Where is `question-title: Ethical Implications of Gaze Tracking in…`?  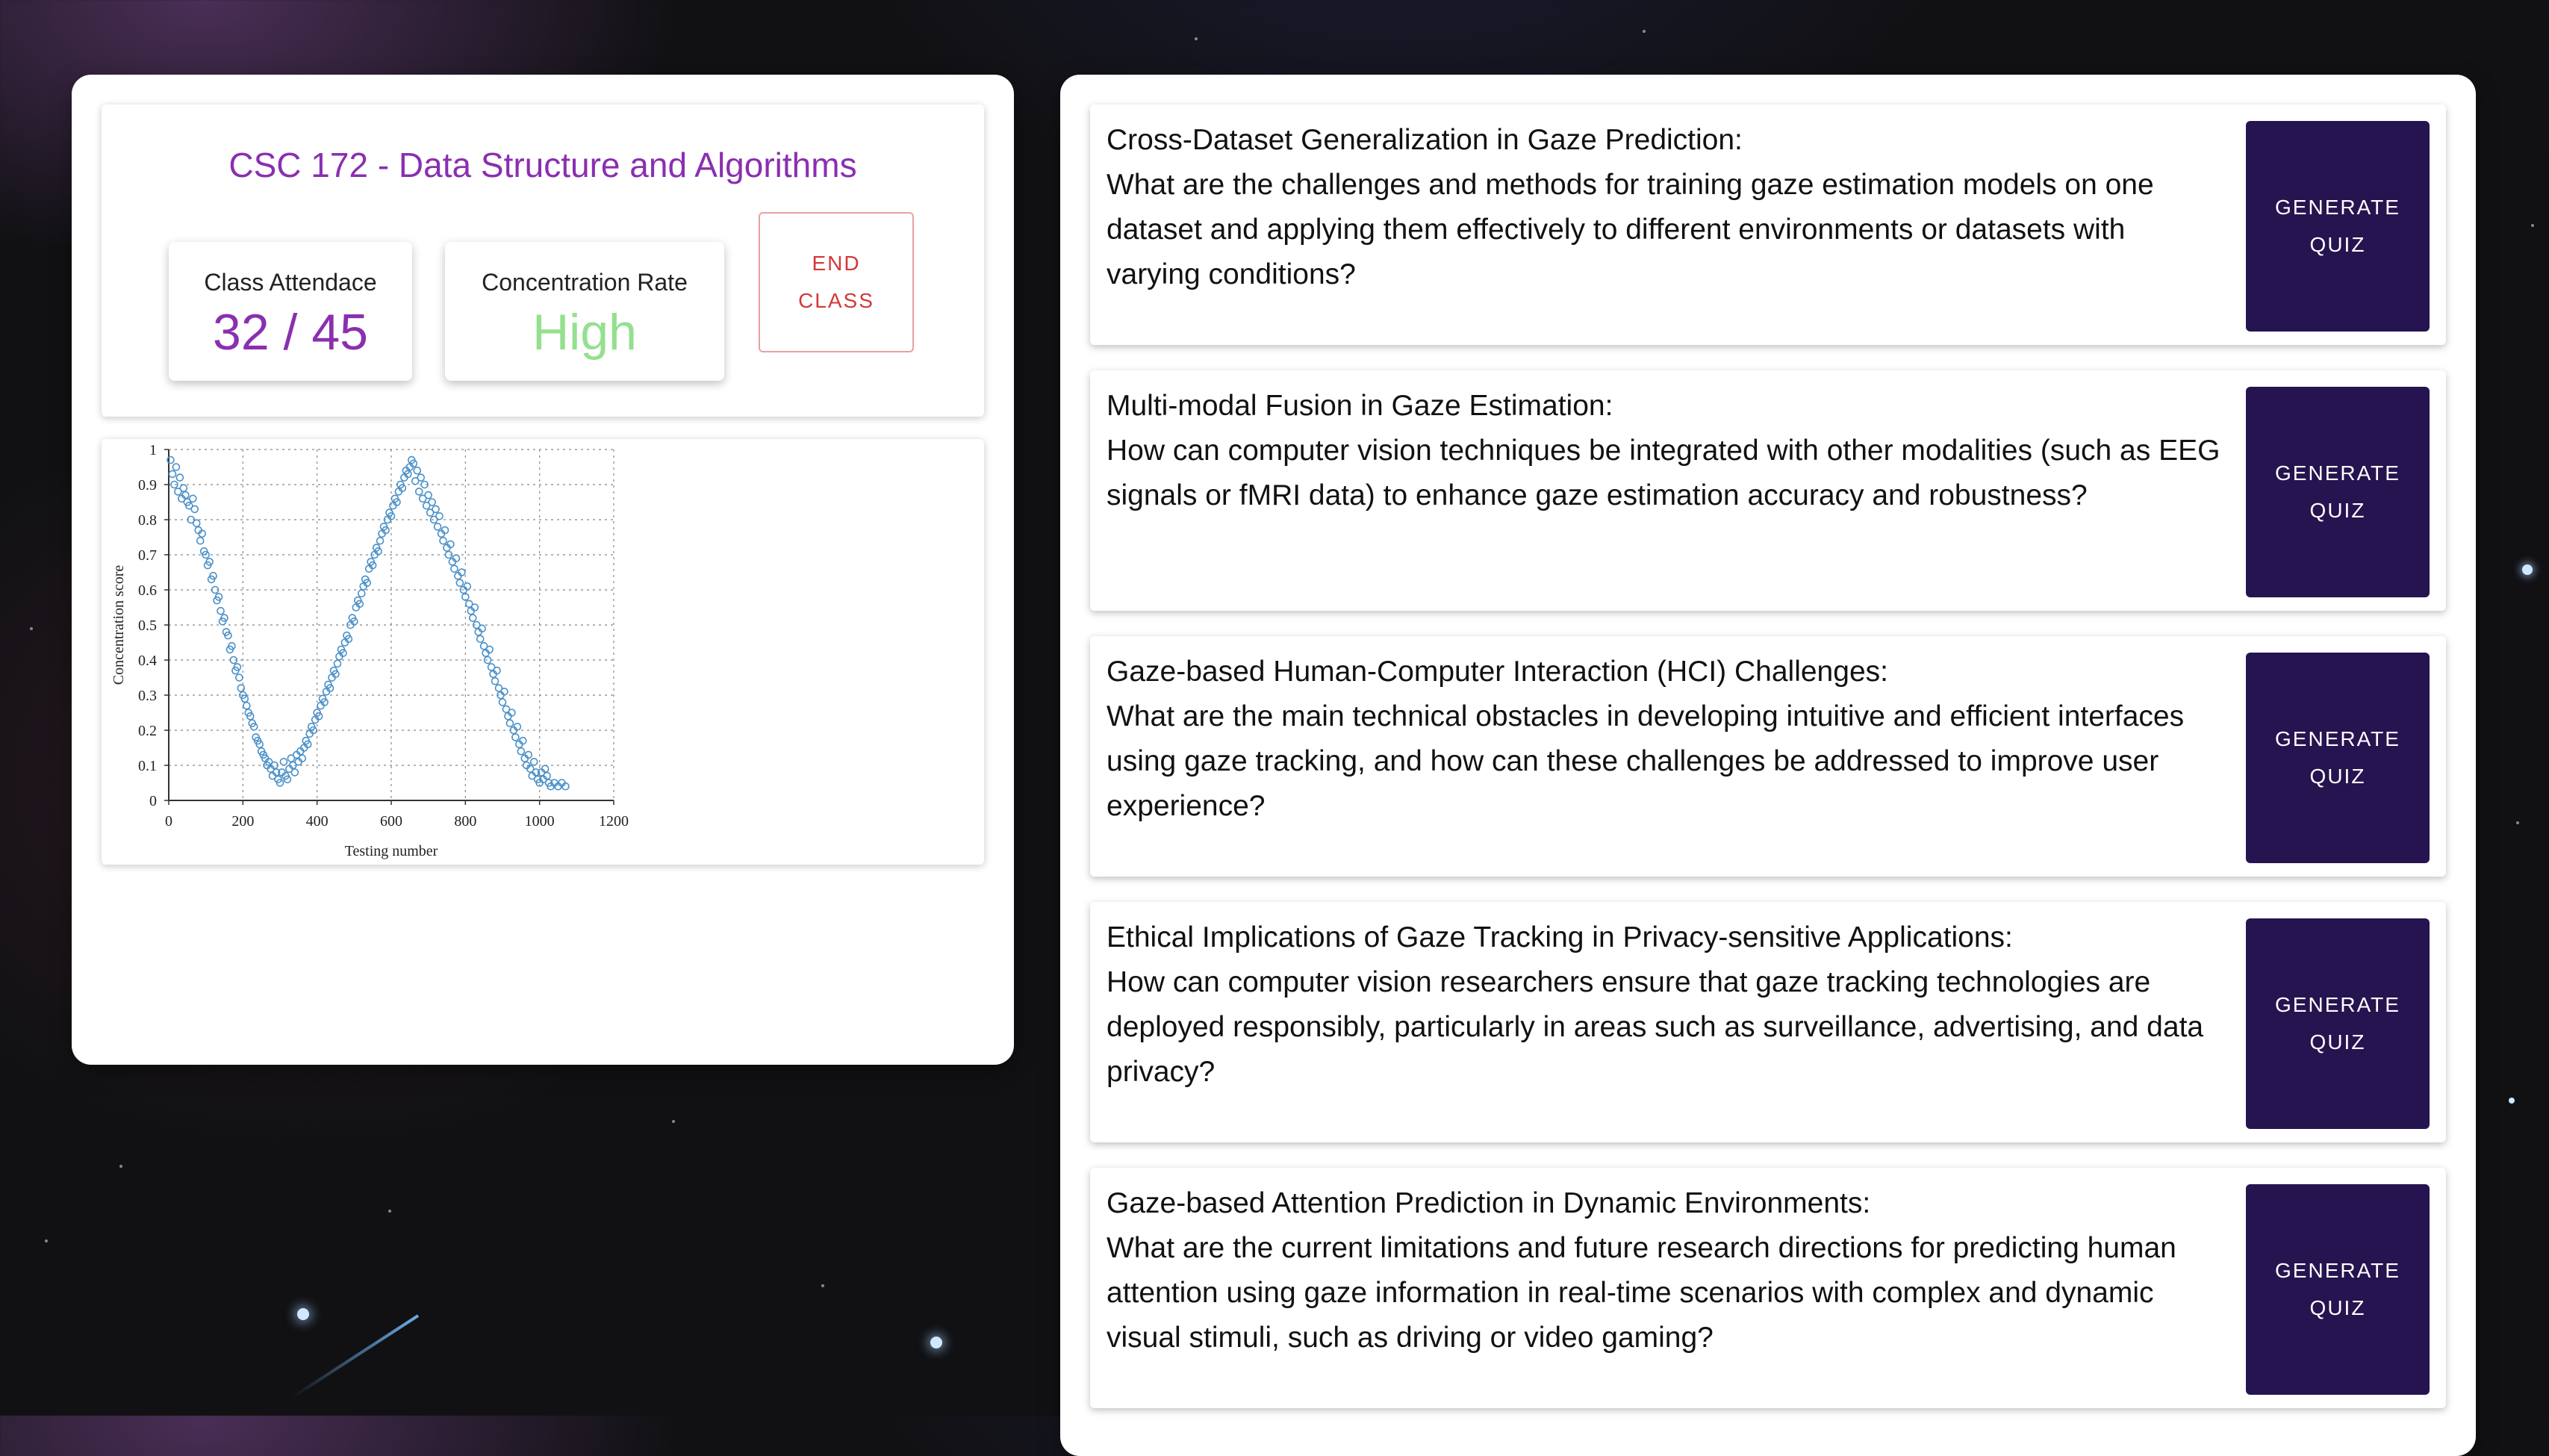
question-title: Ethical Implications of Gaze Tracking in… is located at coordinates (1560, 937).